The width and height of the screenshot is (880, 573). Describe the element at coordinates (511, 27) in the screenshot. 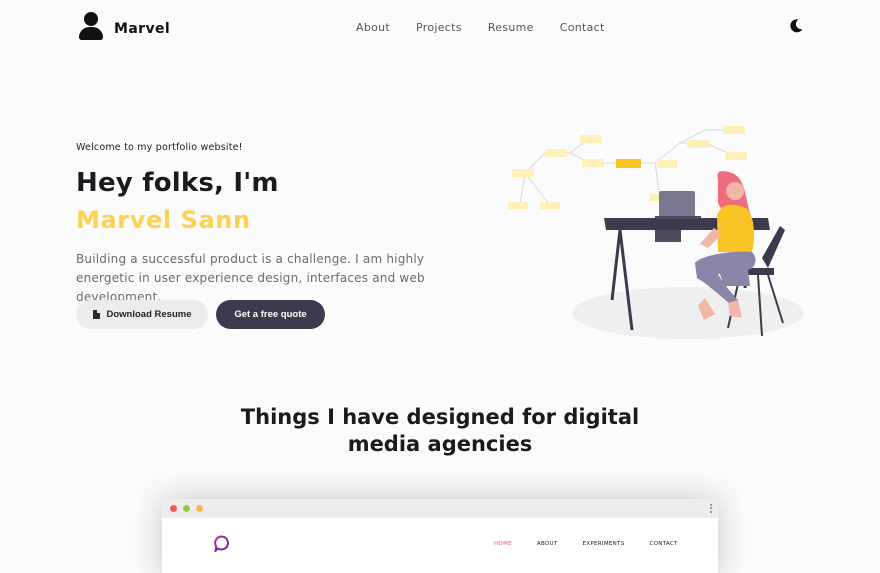

I see `nav-link-resume: Resume` at that location.